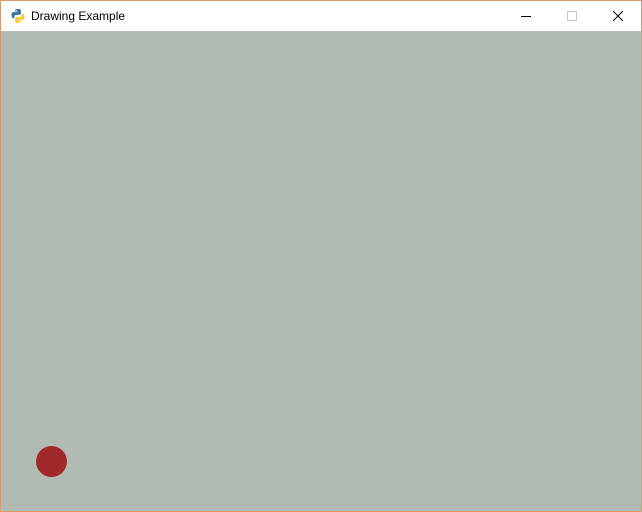  I want to click on close-button, so click(618, 16).